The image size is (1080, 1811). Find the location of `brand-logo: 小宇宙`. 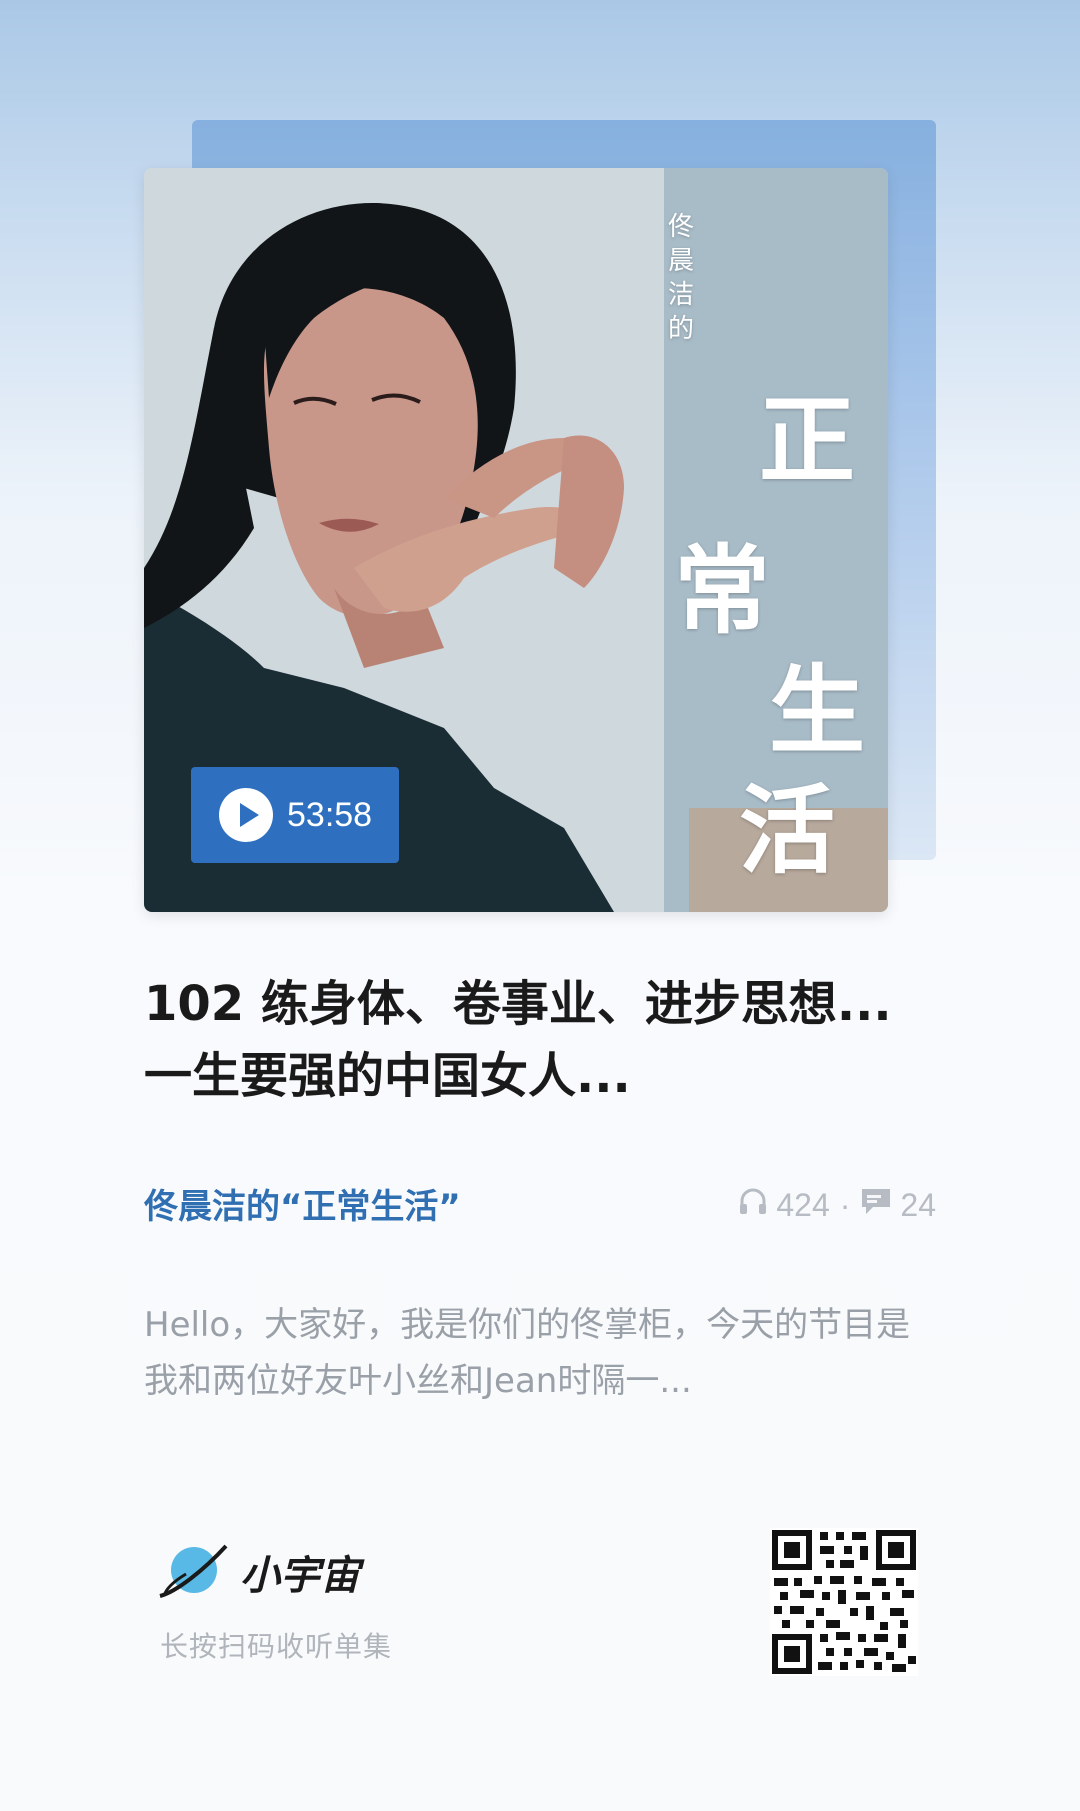

brand-logo: 小宇宙 is located at coordinates (258, 1572).